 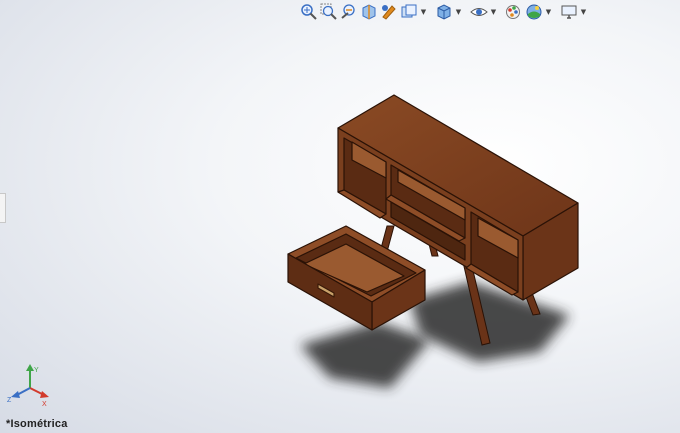 What do you see at coordinates (37, 424) in the screenshot?
I see `view-orientation-label: *Isométrica` at bounding box center [37, 424].